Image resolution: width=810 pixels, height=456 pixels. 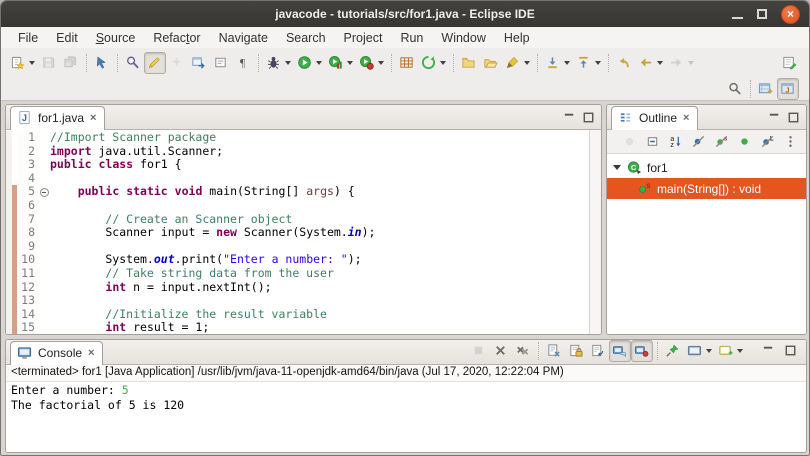 I want to click on new-button, so click(x=22, y=63).